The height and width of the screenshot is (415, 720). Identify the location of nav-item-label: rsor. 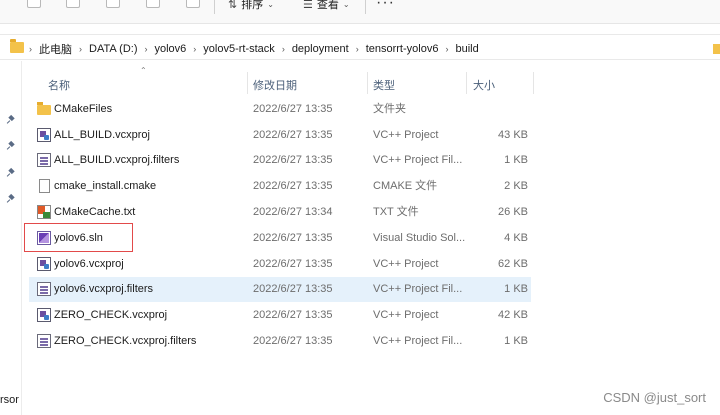
(9, 400).